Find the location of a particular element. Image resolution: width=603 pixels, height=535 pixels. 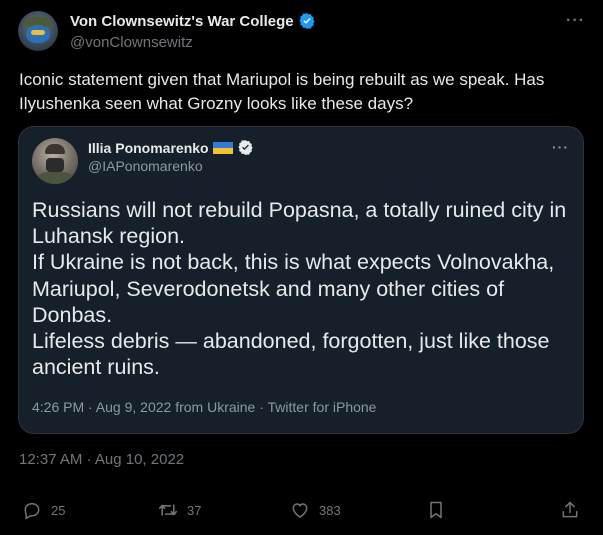

share-button is located at coordinates (570, 510).